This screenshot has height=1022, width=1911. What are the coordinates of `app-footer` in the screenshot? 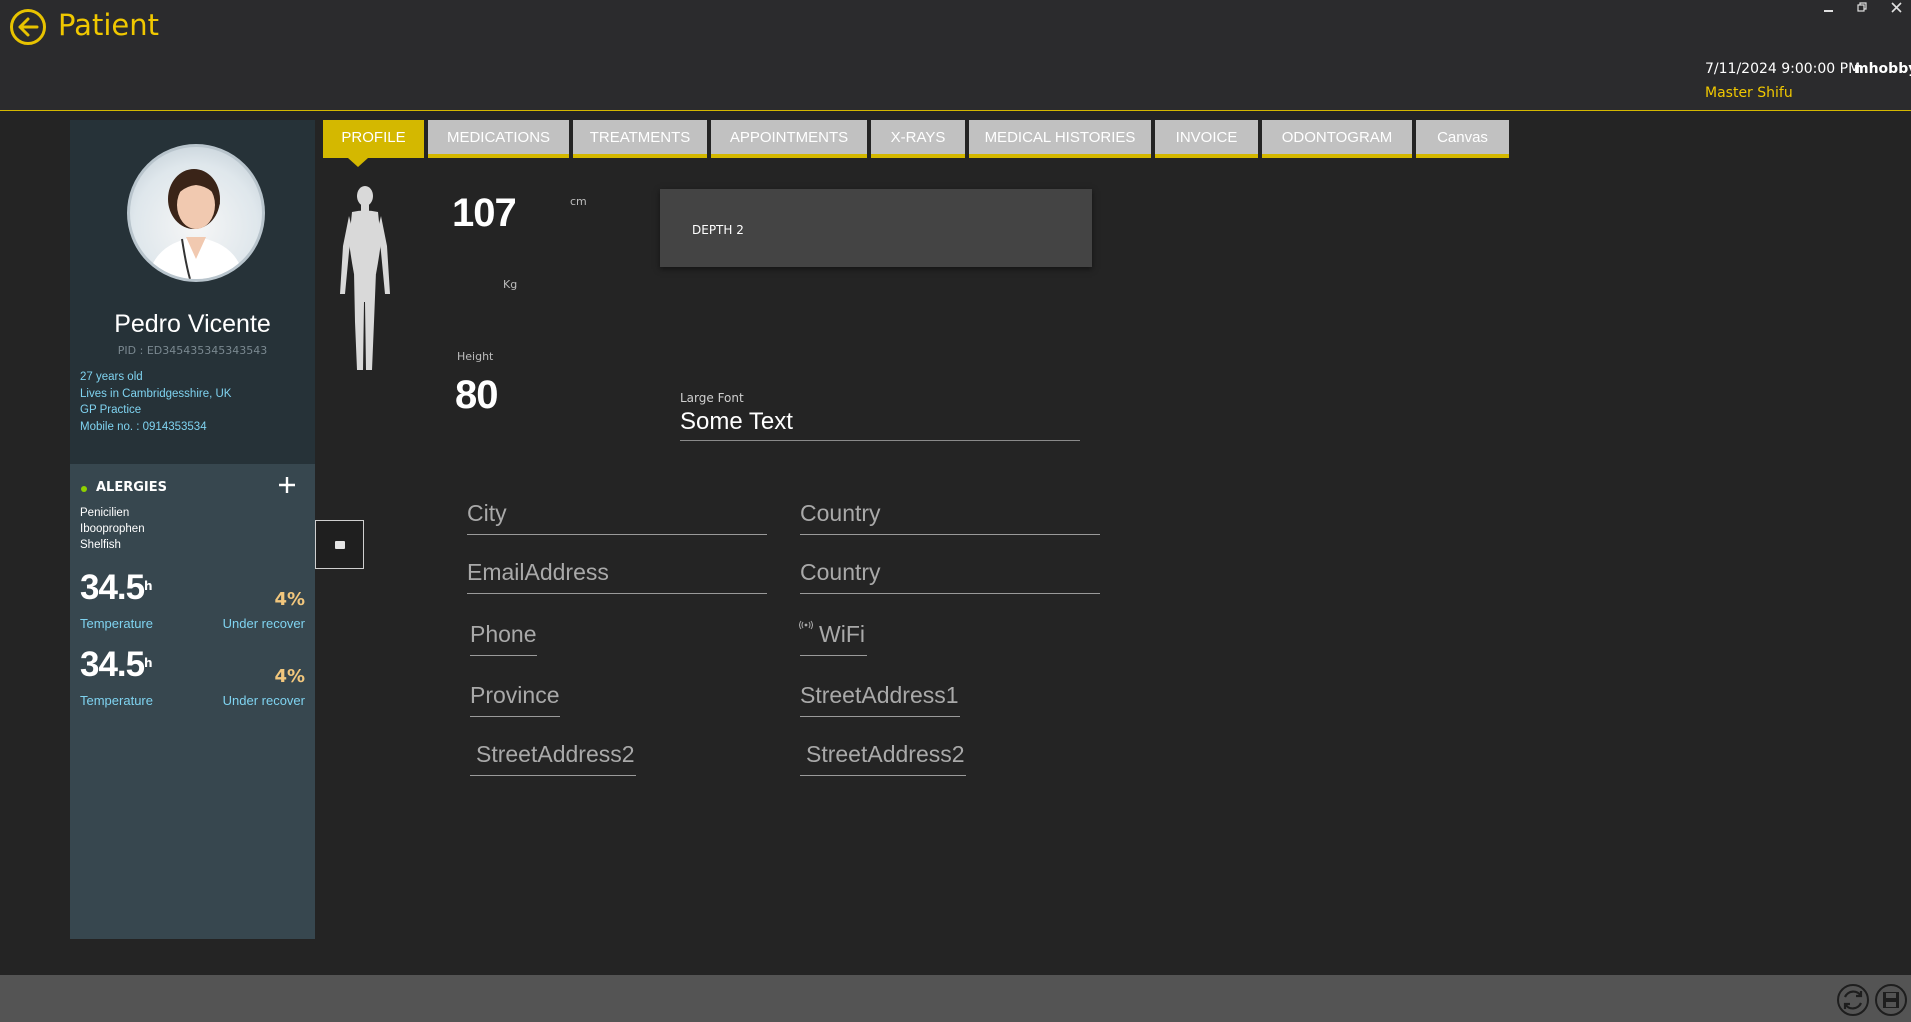 It's located at (955, 998).